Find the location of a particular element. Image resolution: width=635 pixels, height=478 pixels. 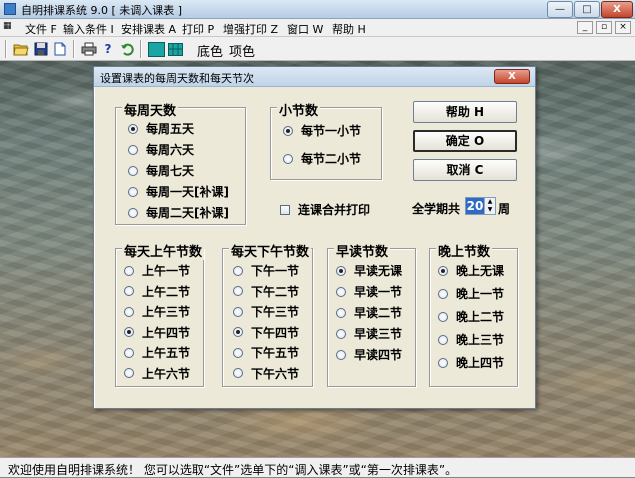

undo-icon is located at coordinates (127, 49).